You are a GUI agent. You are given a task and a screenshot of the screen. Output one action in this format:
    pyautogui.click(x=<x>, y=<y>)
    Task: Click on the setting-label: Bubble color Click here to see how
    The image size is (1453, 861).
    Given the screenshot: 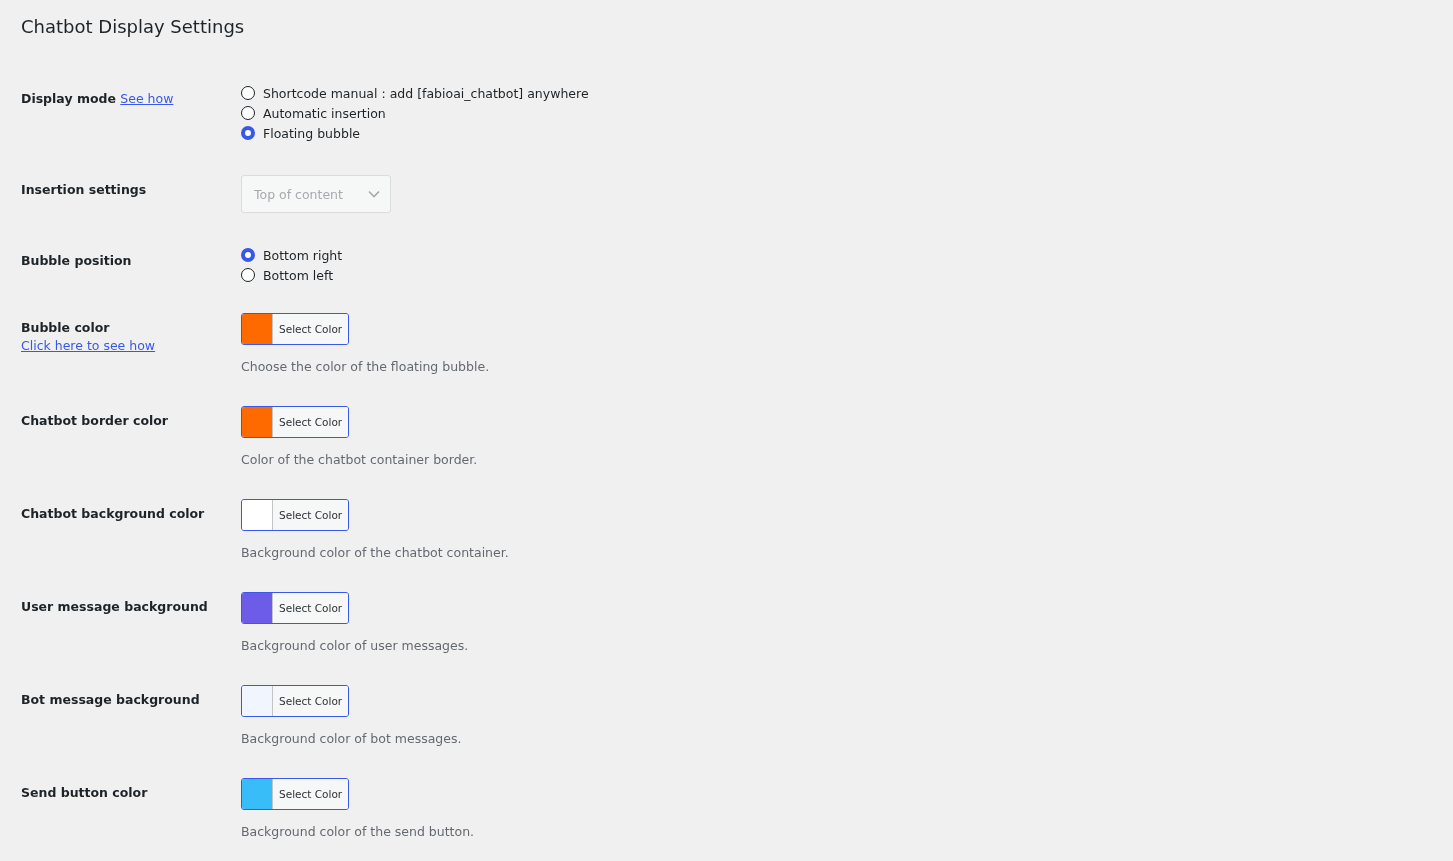 What is the action you would take?
    pyautogui.click(x=89, y=337)
    